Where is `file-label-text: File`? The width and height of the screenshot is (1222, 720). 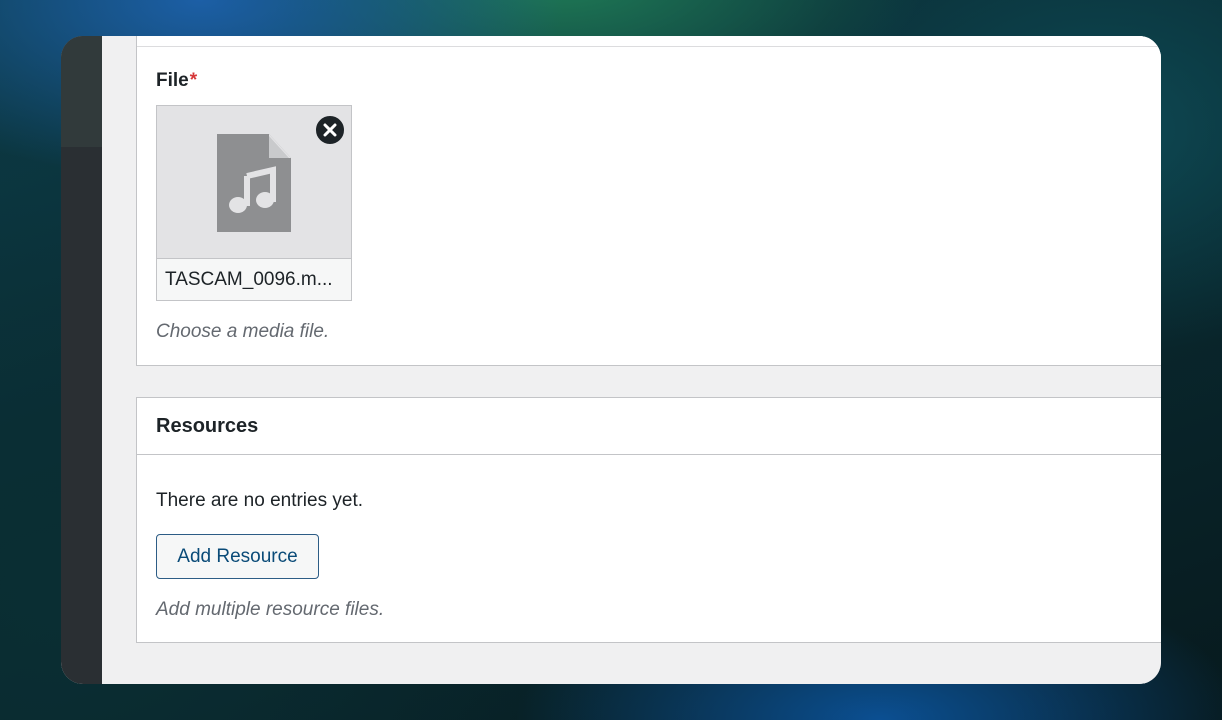 file-label-text: File is located at coordinates (172, 80).